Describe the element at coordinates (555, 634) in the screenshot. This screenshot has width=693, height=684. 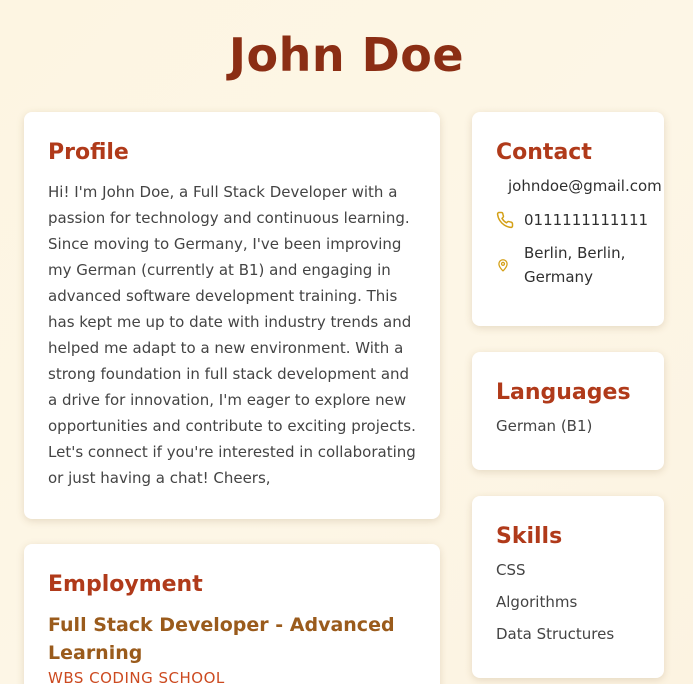
I see `skill-item-data-structures: Data Structures` at that location.